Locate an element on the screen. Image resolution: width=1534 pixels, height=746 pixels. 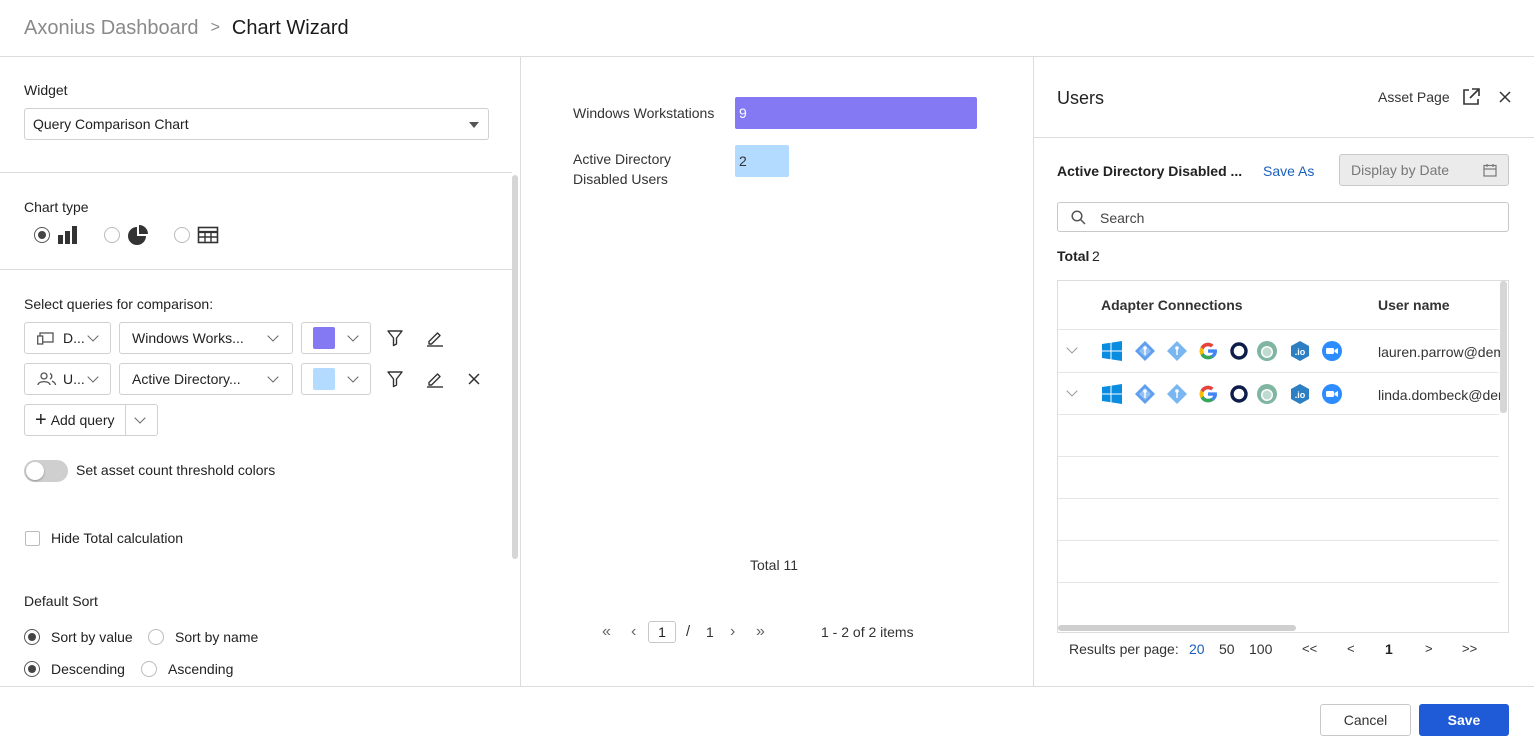
users-icon is located at coordinates (47, 379).